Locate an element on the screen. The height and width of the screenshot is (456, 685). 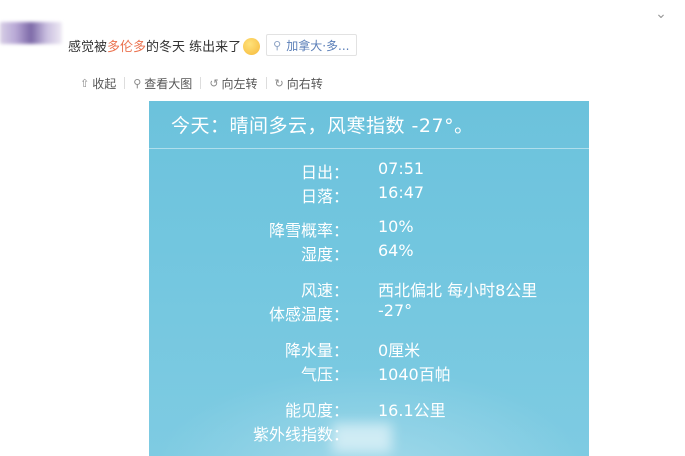
collapse-label: 收起 is located at coordinates (104, 83).